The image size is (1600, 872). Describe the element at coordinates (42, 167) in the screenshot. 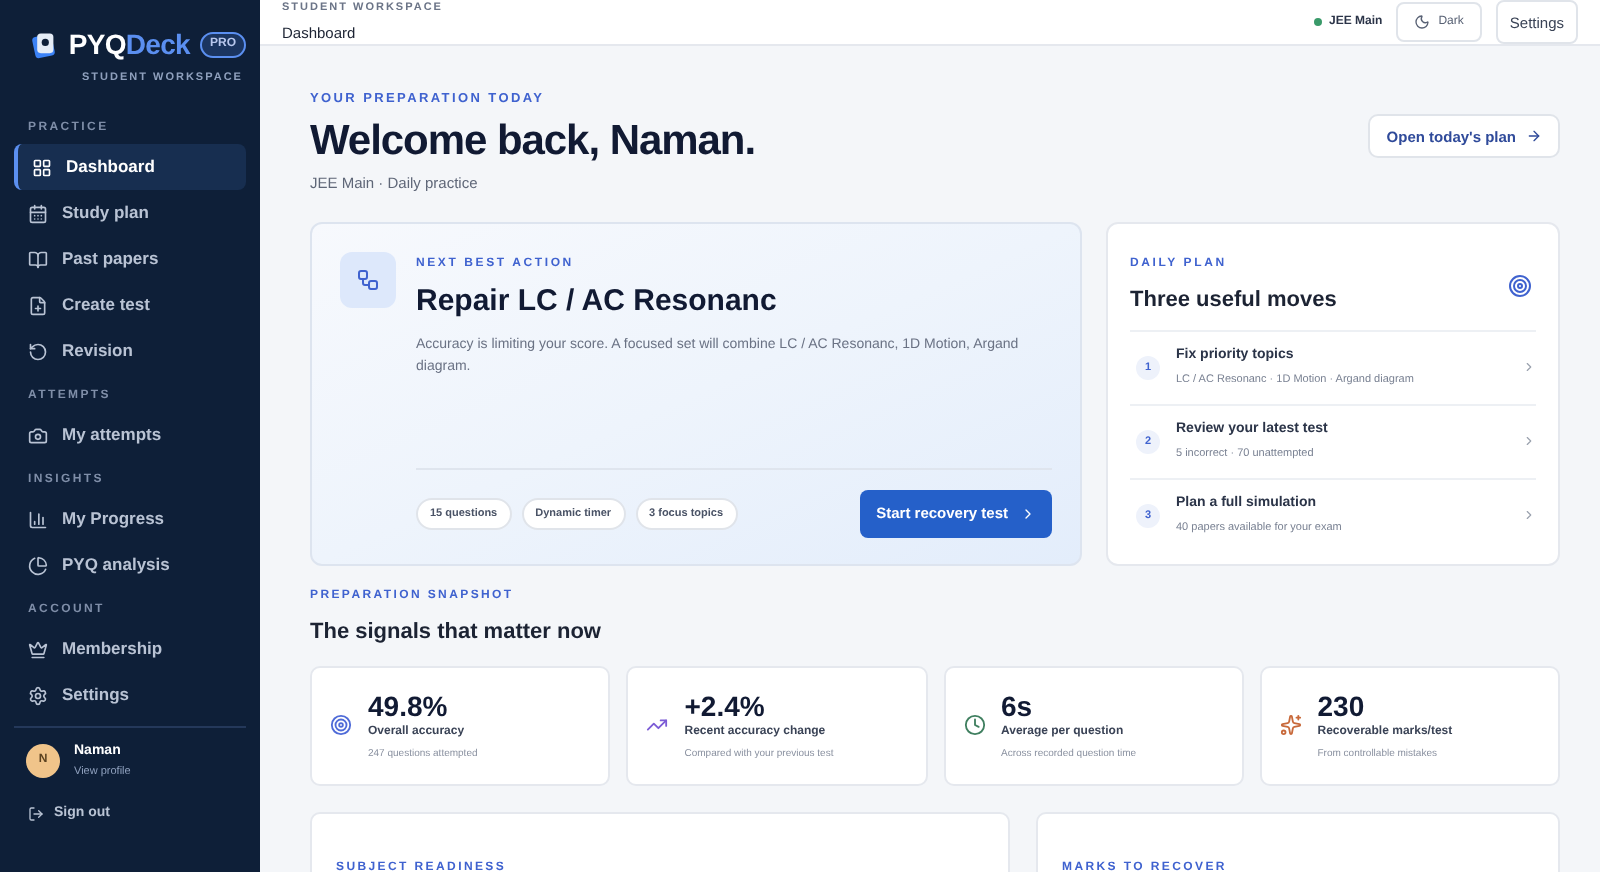

I see `grid-icon` at that location.